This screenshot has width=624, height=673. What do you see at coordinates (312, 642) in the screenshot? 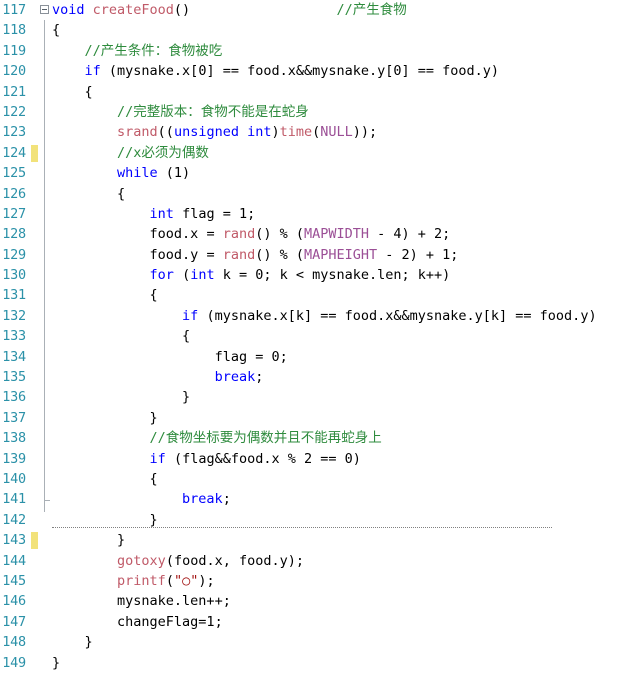
I see `code-line: 148 }` at bounding box center [312, 642].